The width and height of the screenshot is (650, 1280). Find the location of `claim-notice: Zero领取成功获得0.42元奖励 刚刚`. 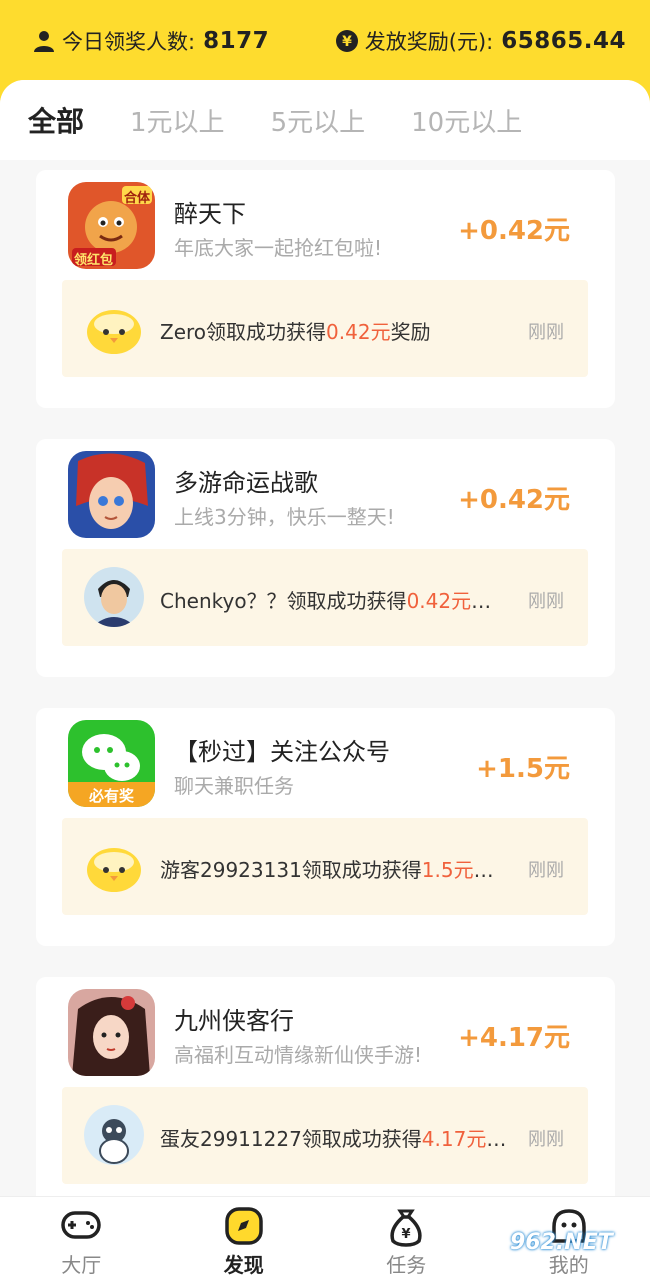

claim-notice: Zero领取成功获得0.42元奖励 刚刚 is located at coordinates (325, 328).